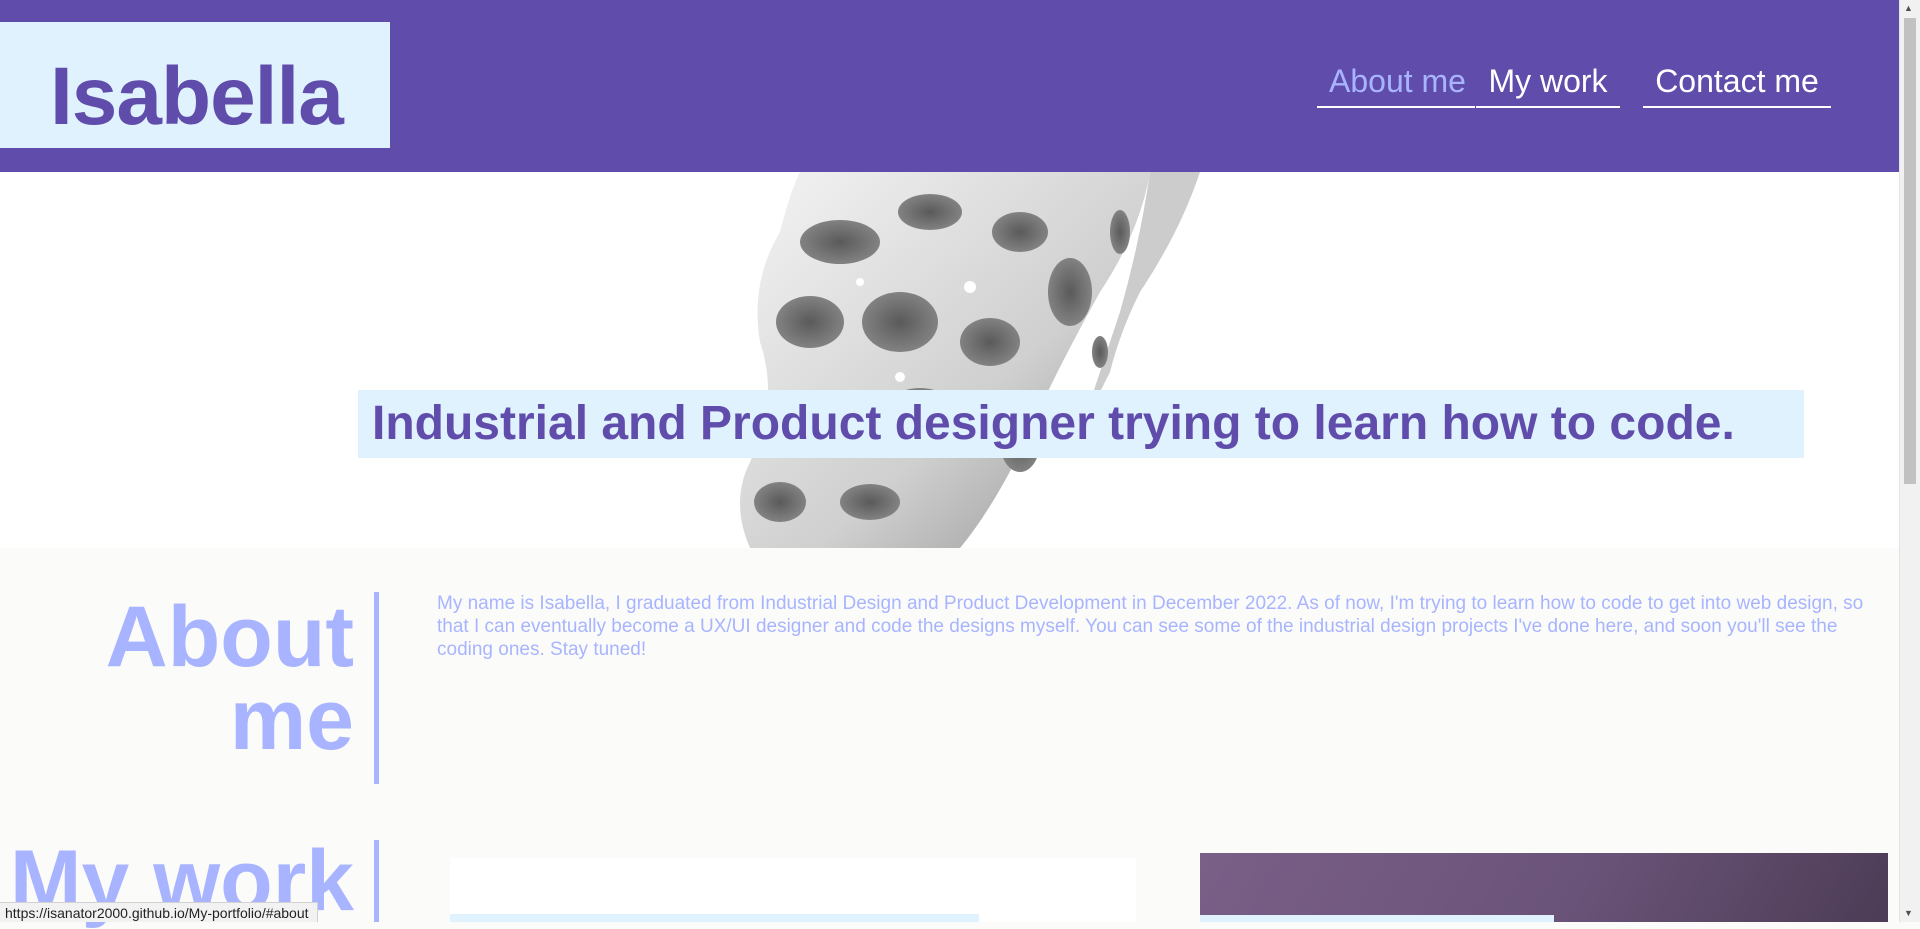 The width and height of the screenshot is (1920, 929). I want to click on nav-contact-me: Contact me, so click(1737, 85).